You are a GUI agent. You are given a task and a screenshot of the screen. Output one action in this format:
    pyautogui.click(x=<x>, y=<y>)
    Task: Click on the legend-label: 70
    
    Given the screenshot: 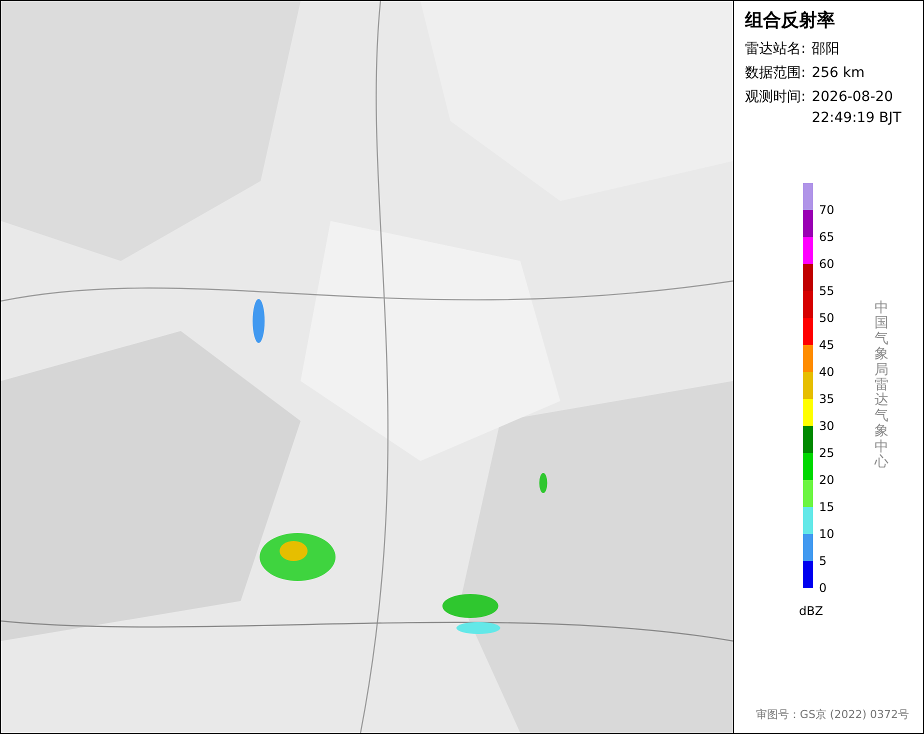 What is the action you would take?
    pyautogui.click(x=826, y=210)
    